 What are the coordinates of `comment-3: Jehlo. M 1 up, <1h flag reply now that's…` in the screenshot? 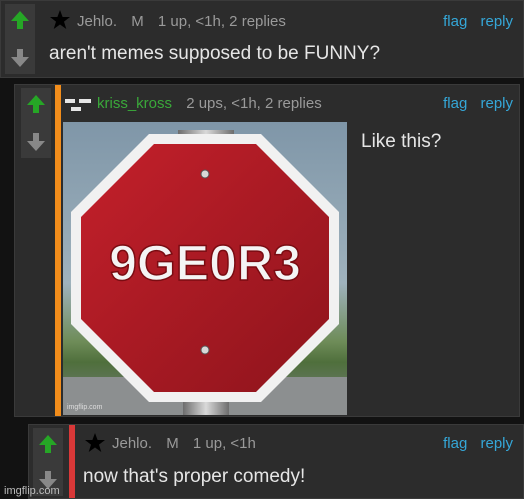 It's located at (276, 461).